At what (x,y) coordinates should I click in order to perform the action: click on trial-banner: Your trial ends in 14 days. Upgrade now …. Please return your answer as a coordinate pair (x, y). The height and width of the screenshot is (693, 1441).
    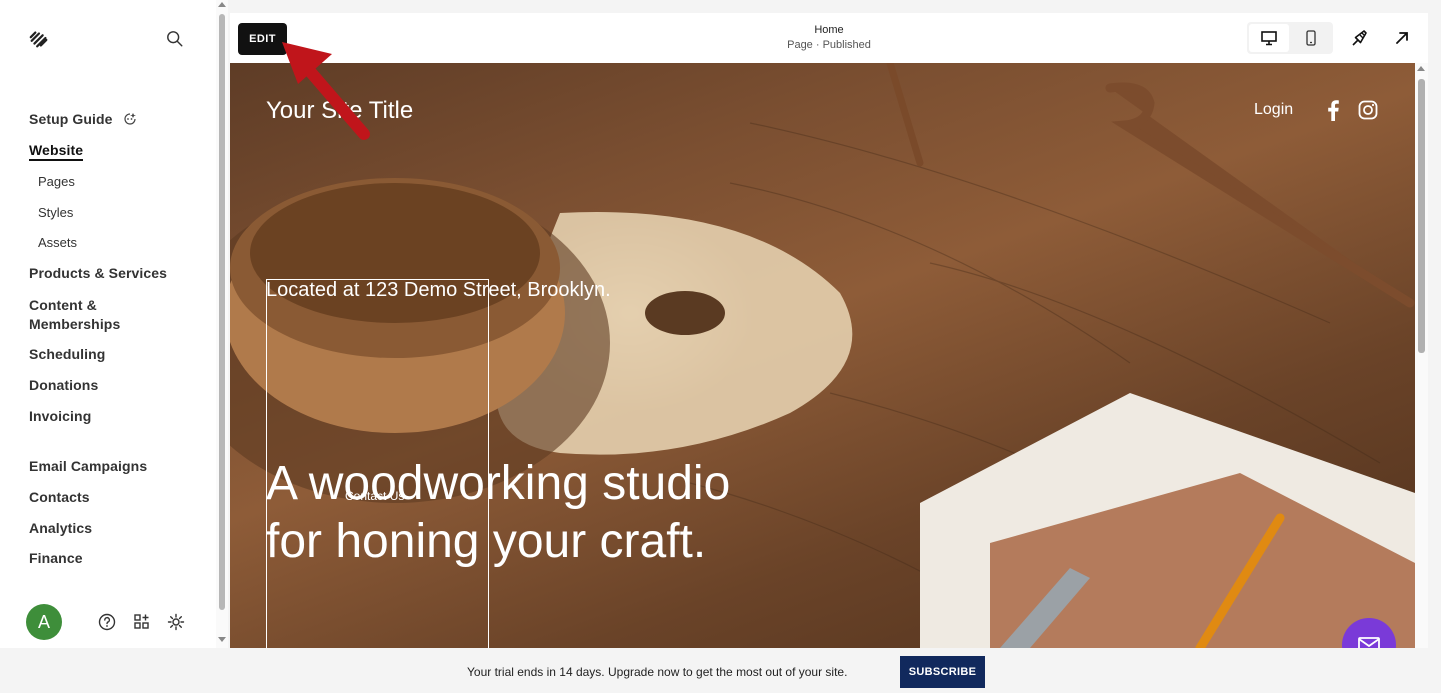
    Looking at the image, I should click on (720, 670).